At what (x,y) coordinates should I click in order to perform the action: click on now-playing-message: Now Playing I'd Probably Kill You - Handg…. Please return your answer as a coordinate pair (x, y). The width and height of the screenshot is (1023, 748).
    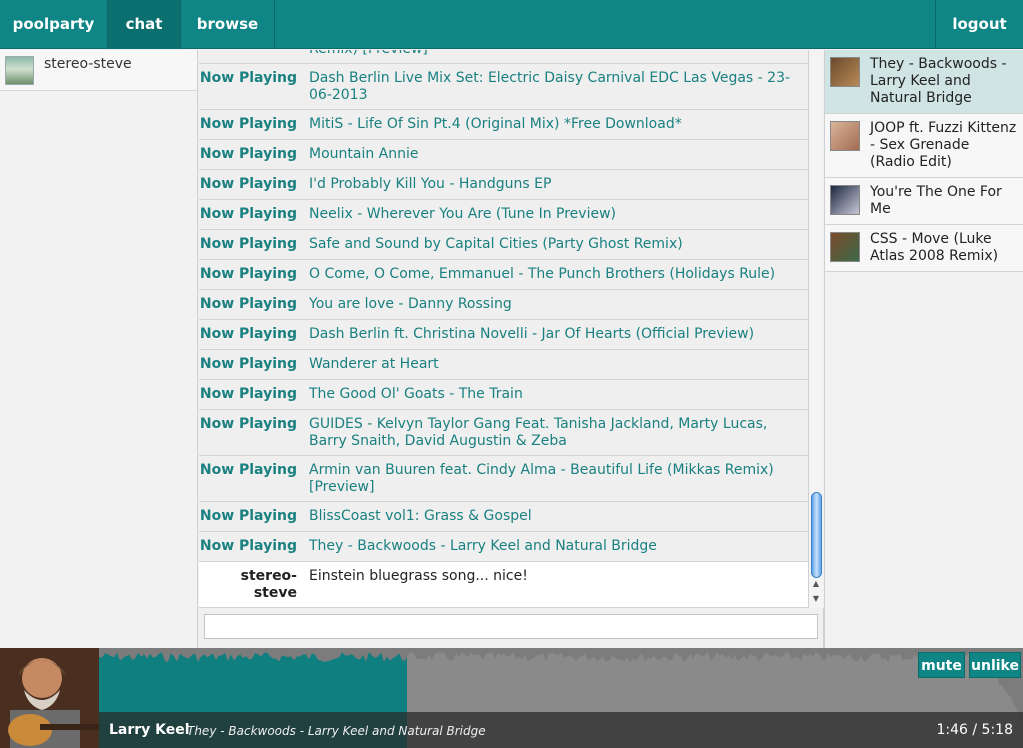
    Looking at the image, I should click on (503, 185).